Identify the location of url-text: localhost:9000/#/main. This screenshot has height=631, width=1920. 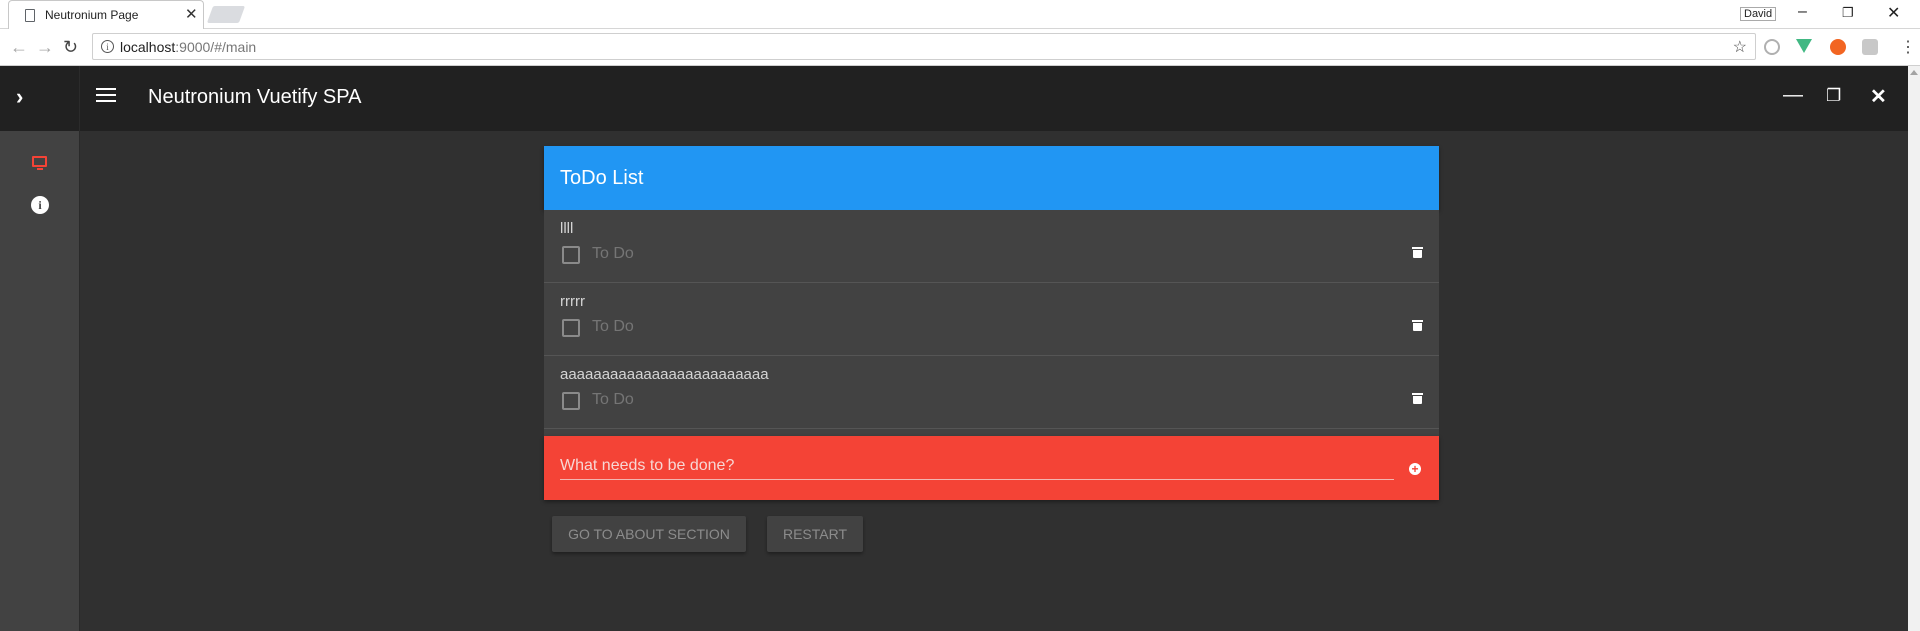
(188, 47).